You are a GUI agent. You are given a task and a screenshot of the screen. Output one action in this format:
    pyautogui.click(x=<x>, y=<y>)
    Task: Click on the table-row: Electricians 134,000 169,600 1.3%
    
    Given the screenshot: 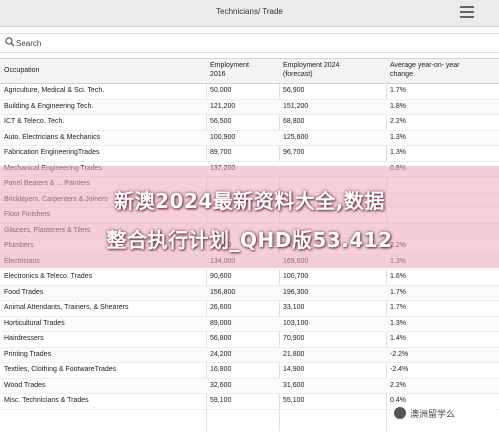 What is the action you would take?
    pyautogui.click(x=249, y=262)
    